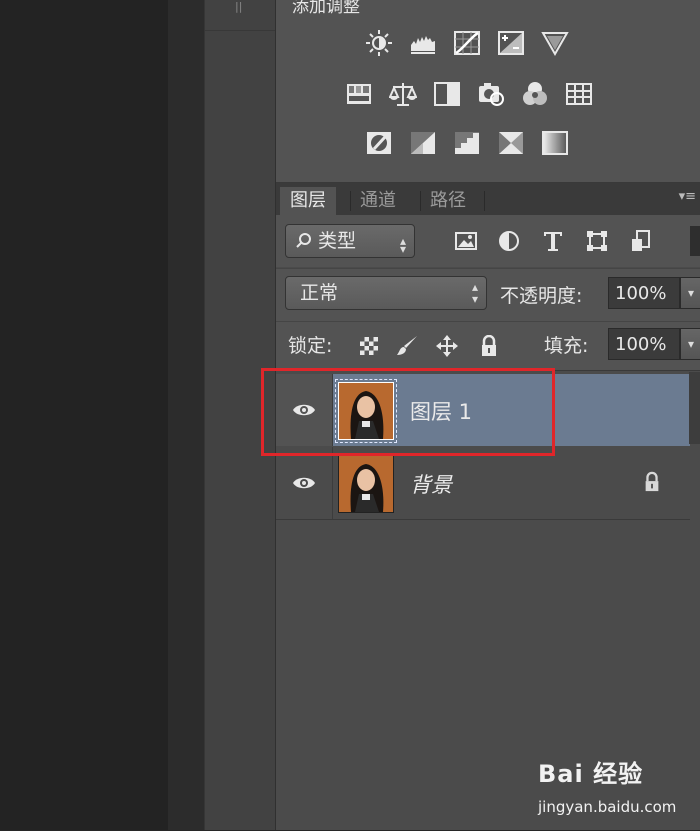 This screenshot has height=831, width=700. What do you see at coordinates (607, 807) in the screenshot?
I see `watermark-url: jingyan.baidu.com` at bounding box center [607, 807].